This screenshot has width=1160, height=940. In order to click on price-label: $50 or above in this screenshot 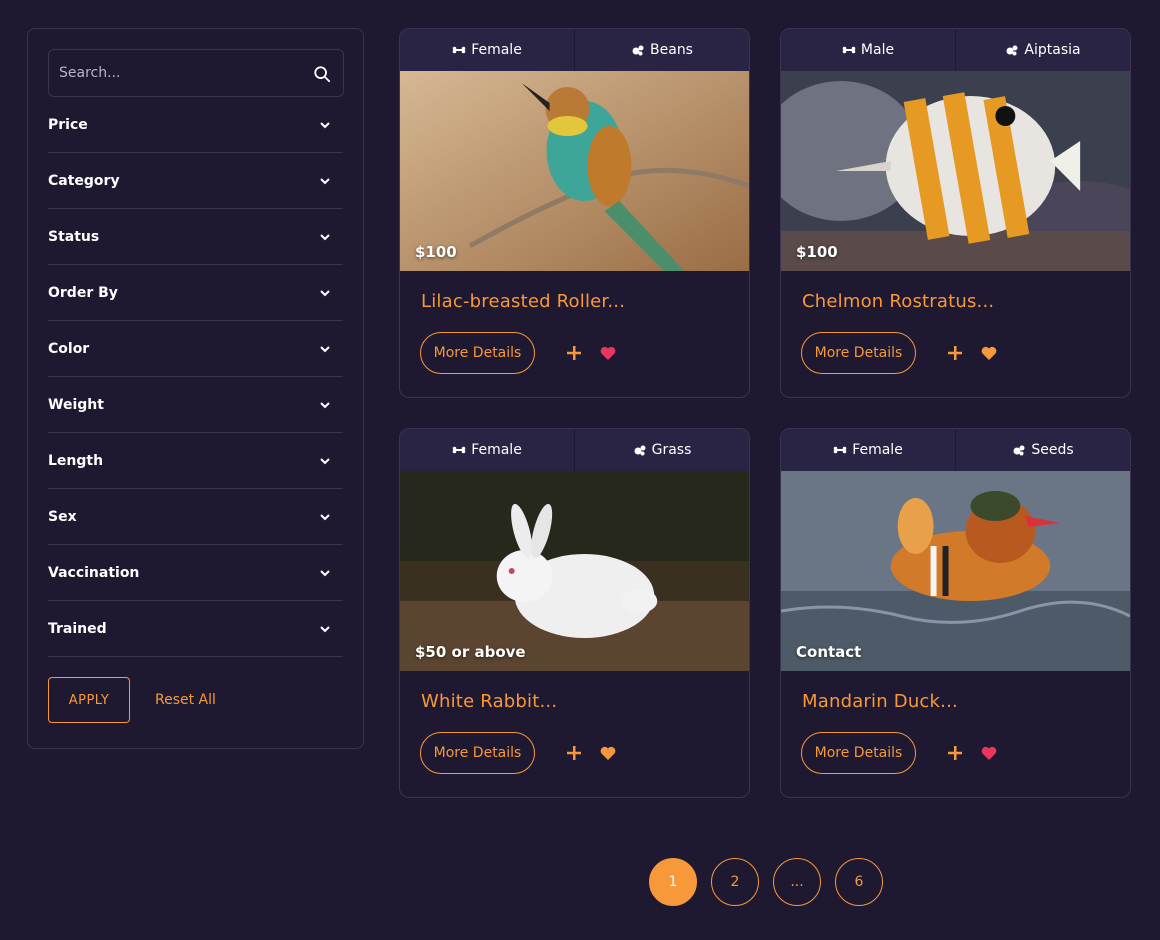, I will do `click(470, 652)`.